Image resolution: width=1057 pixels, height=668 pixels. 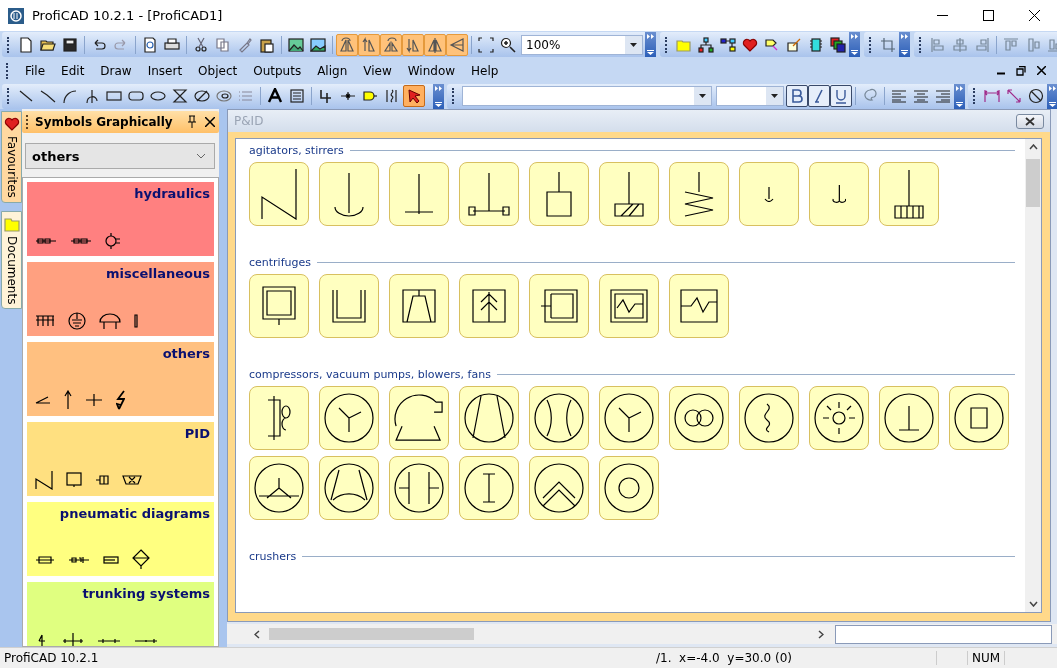 What do you see at coordinates (296, 150) in the screenshot?
I see `section-title: agitators, stirrers` at bounding box center [296, 150].